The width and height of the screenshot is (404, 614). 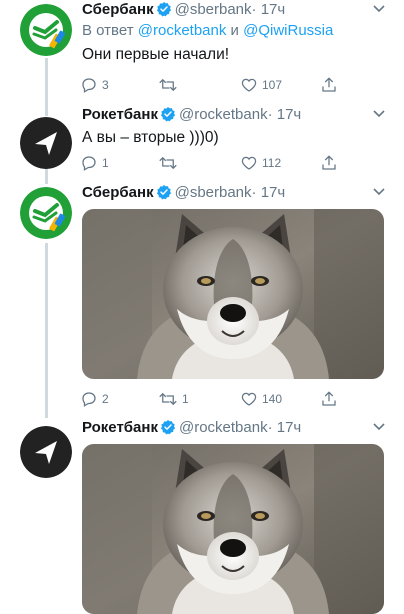 What do you see at coordinates (150, 137) in the screenshot?
I see `tweet-text: А вы – вторые )))0)` at bounding box center [150, 137].